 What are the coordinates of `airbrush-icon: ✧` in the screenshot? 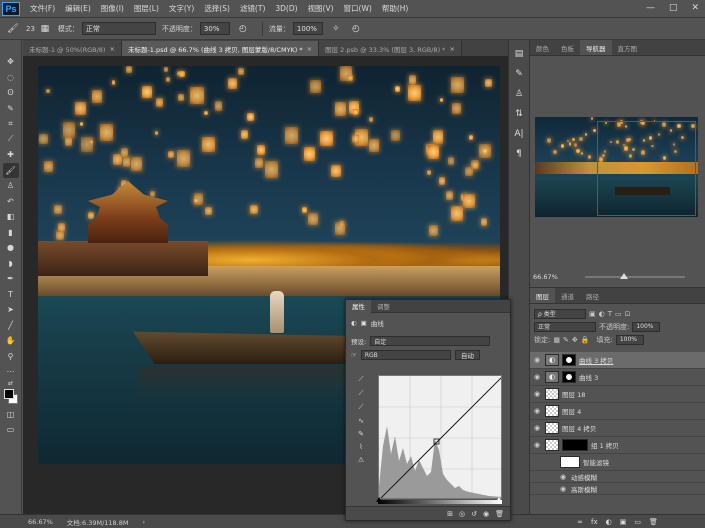 It's located at (336, 29).